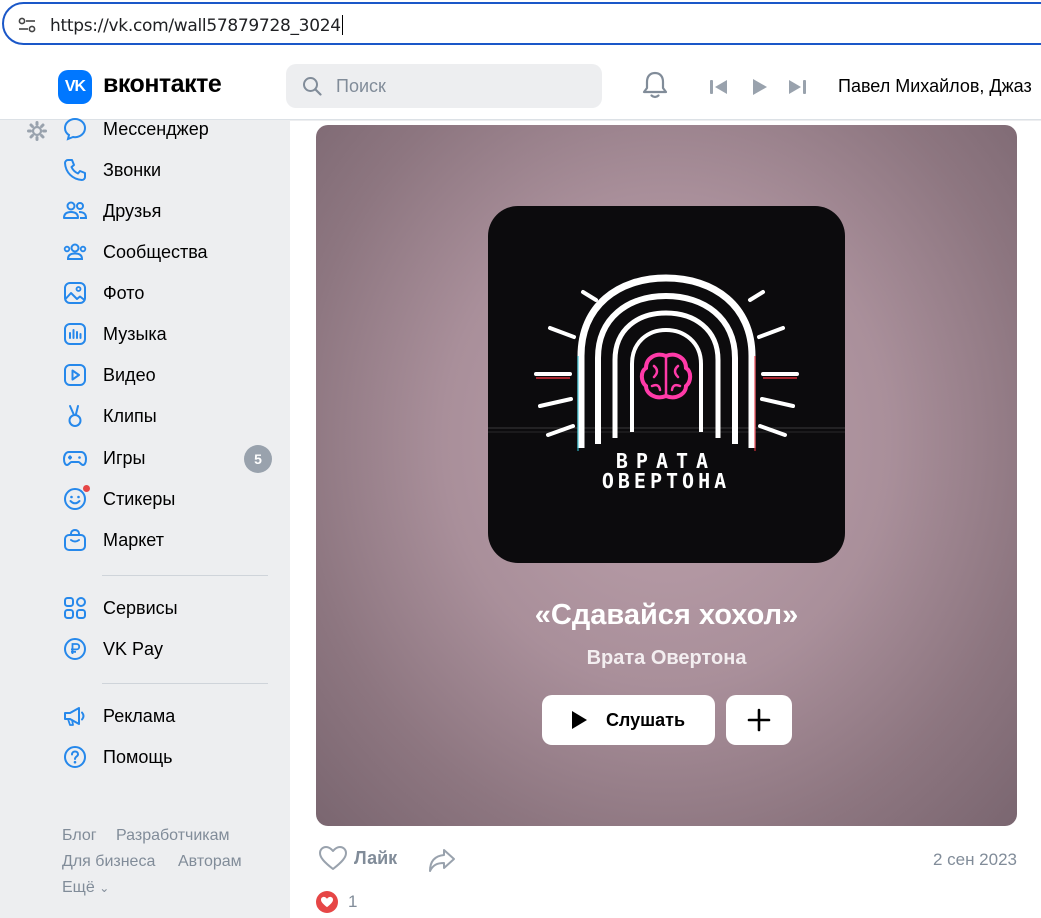 The image size is (1041, 918). What do you see at coordinates (168, 458) in the screenshot?
I see `sidebar-item-games: Игры 5` at bounding box center [168, 458].